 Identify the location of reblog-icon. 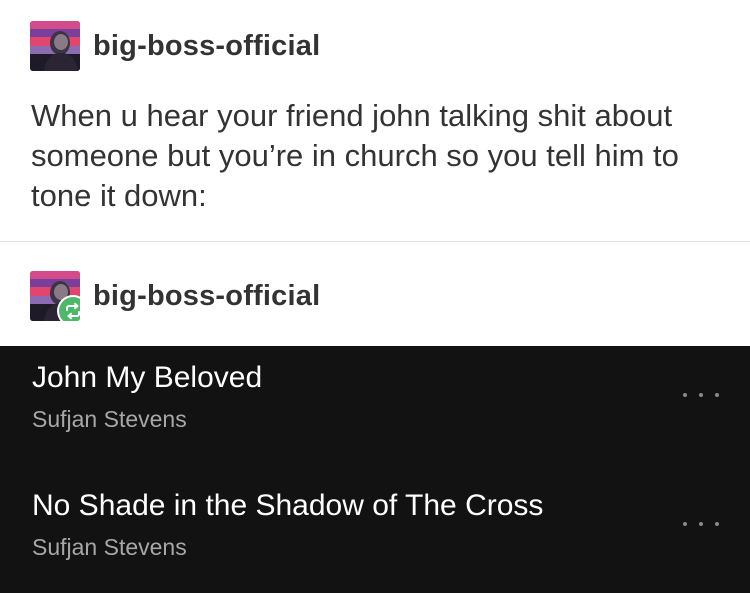
(73, 311).